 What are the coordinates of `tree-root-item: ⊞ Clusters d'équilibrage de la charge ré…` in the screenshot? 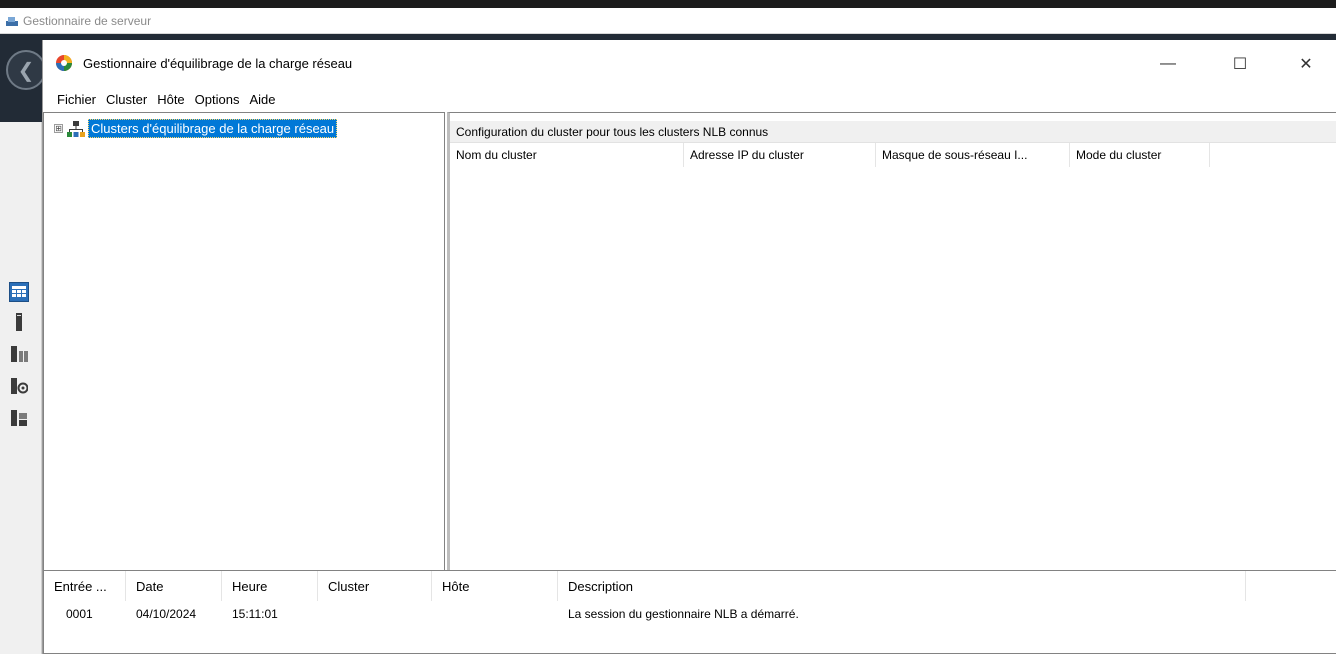 It's located at (196, 128).